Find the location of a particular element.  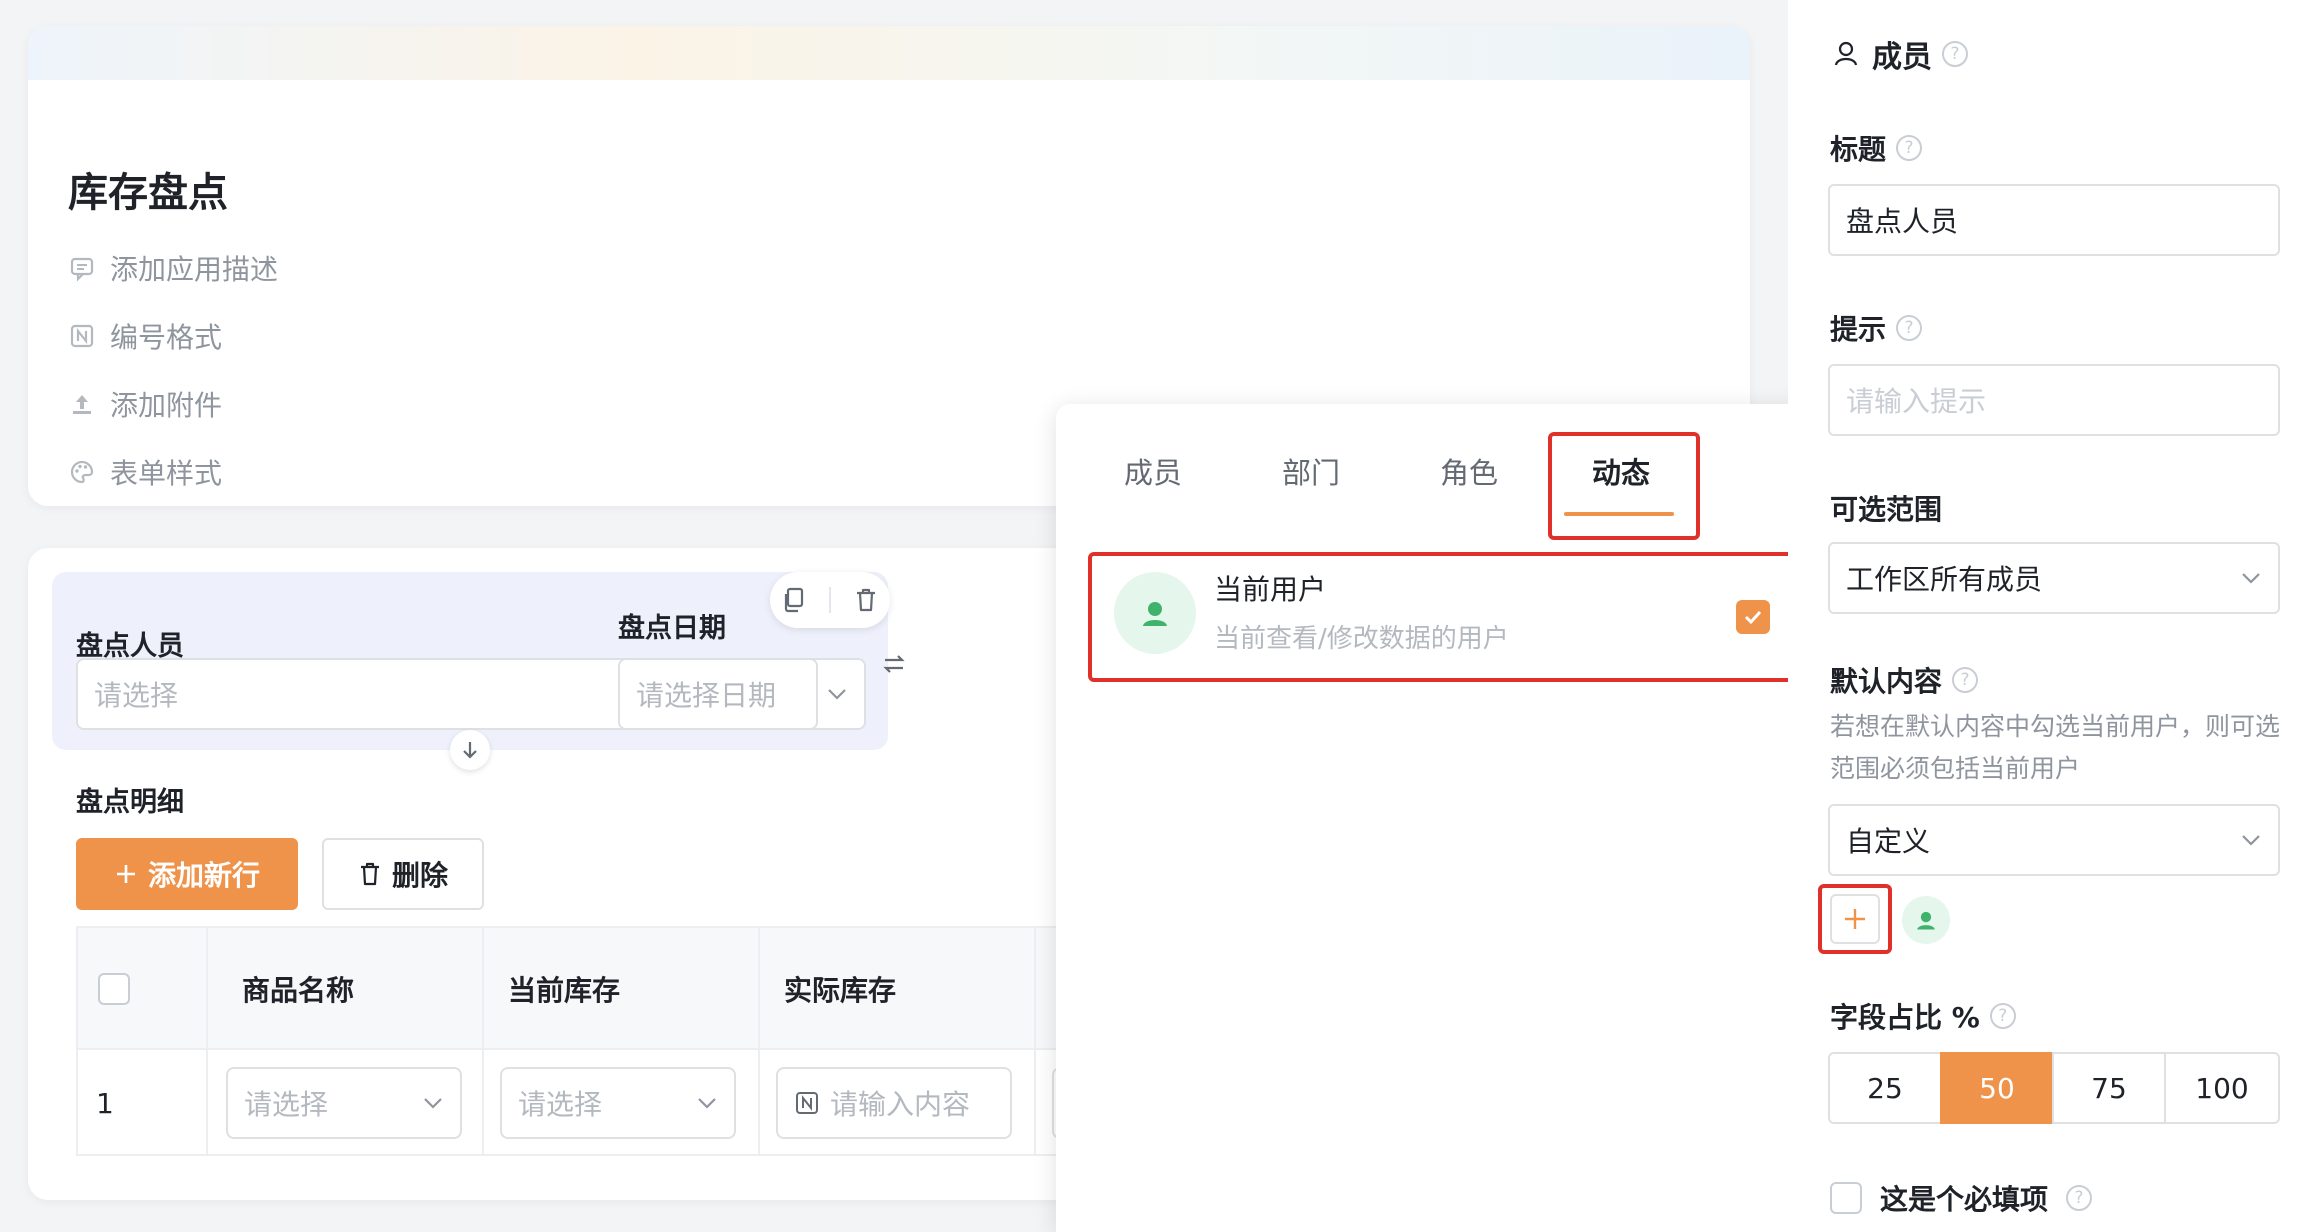

name-cell: 请选择 is located at coordinates (346, 1103).